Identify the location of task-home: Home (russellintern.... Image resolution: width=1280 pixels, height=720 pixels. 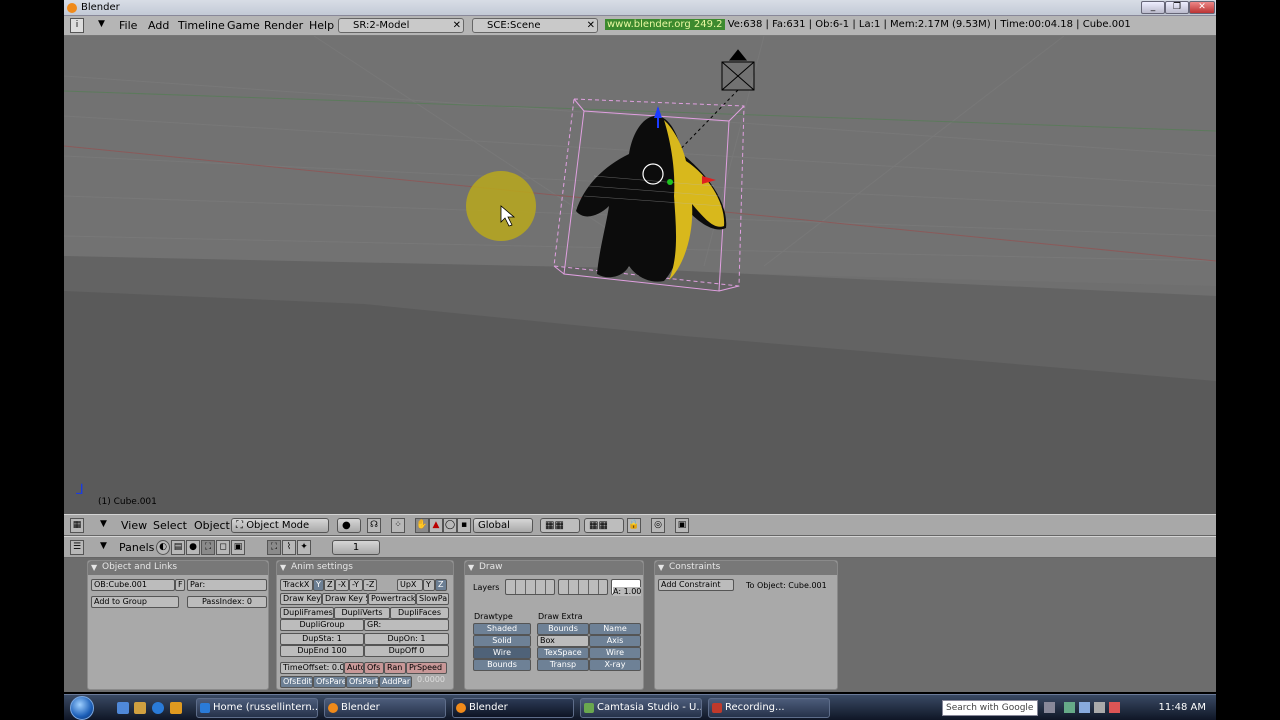
(257, 708).